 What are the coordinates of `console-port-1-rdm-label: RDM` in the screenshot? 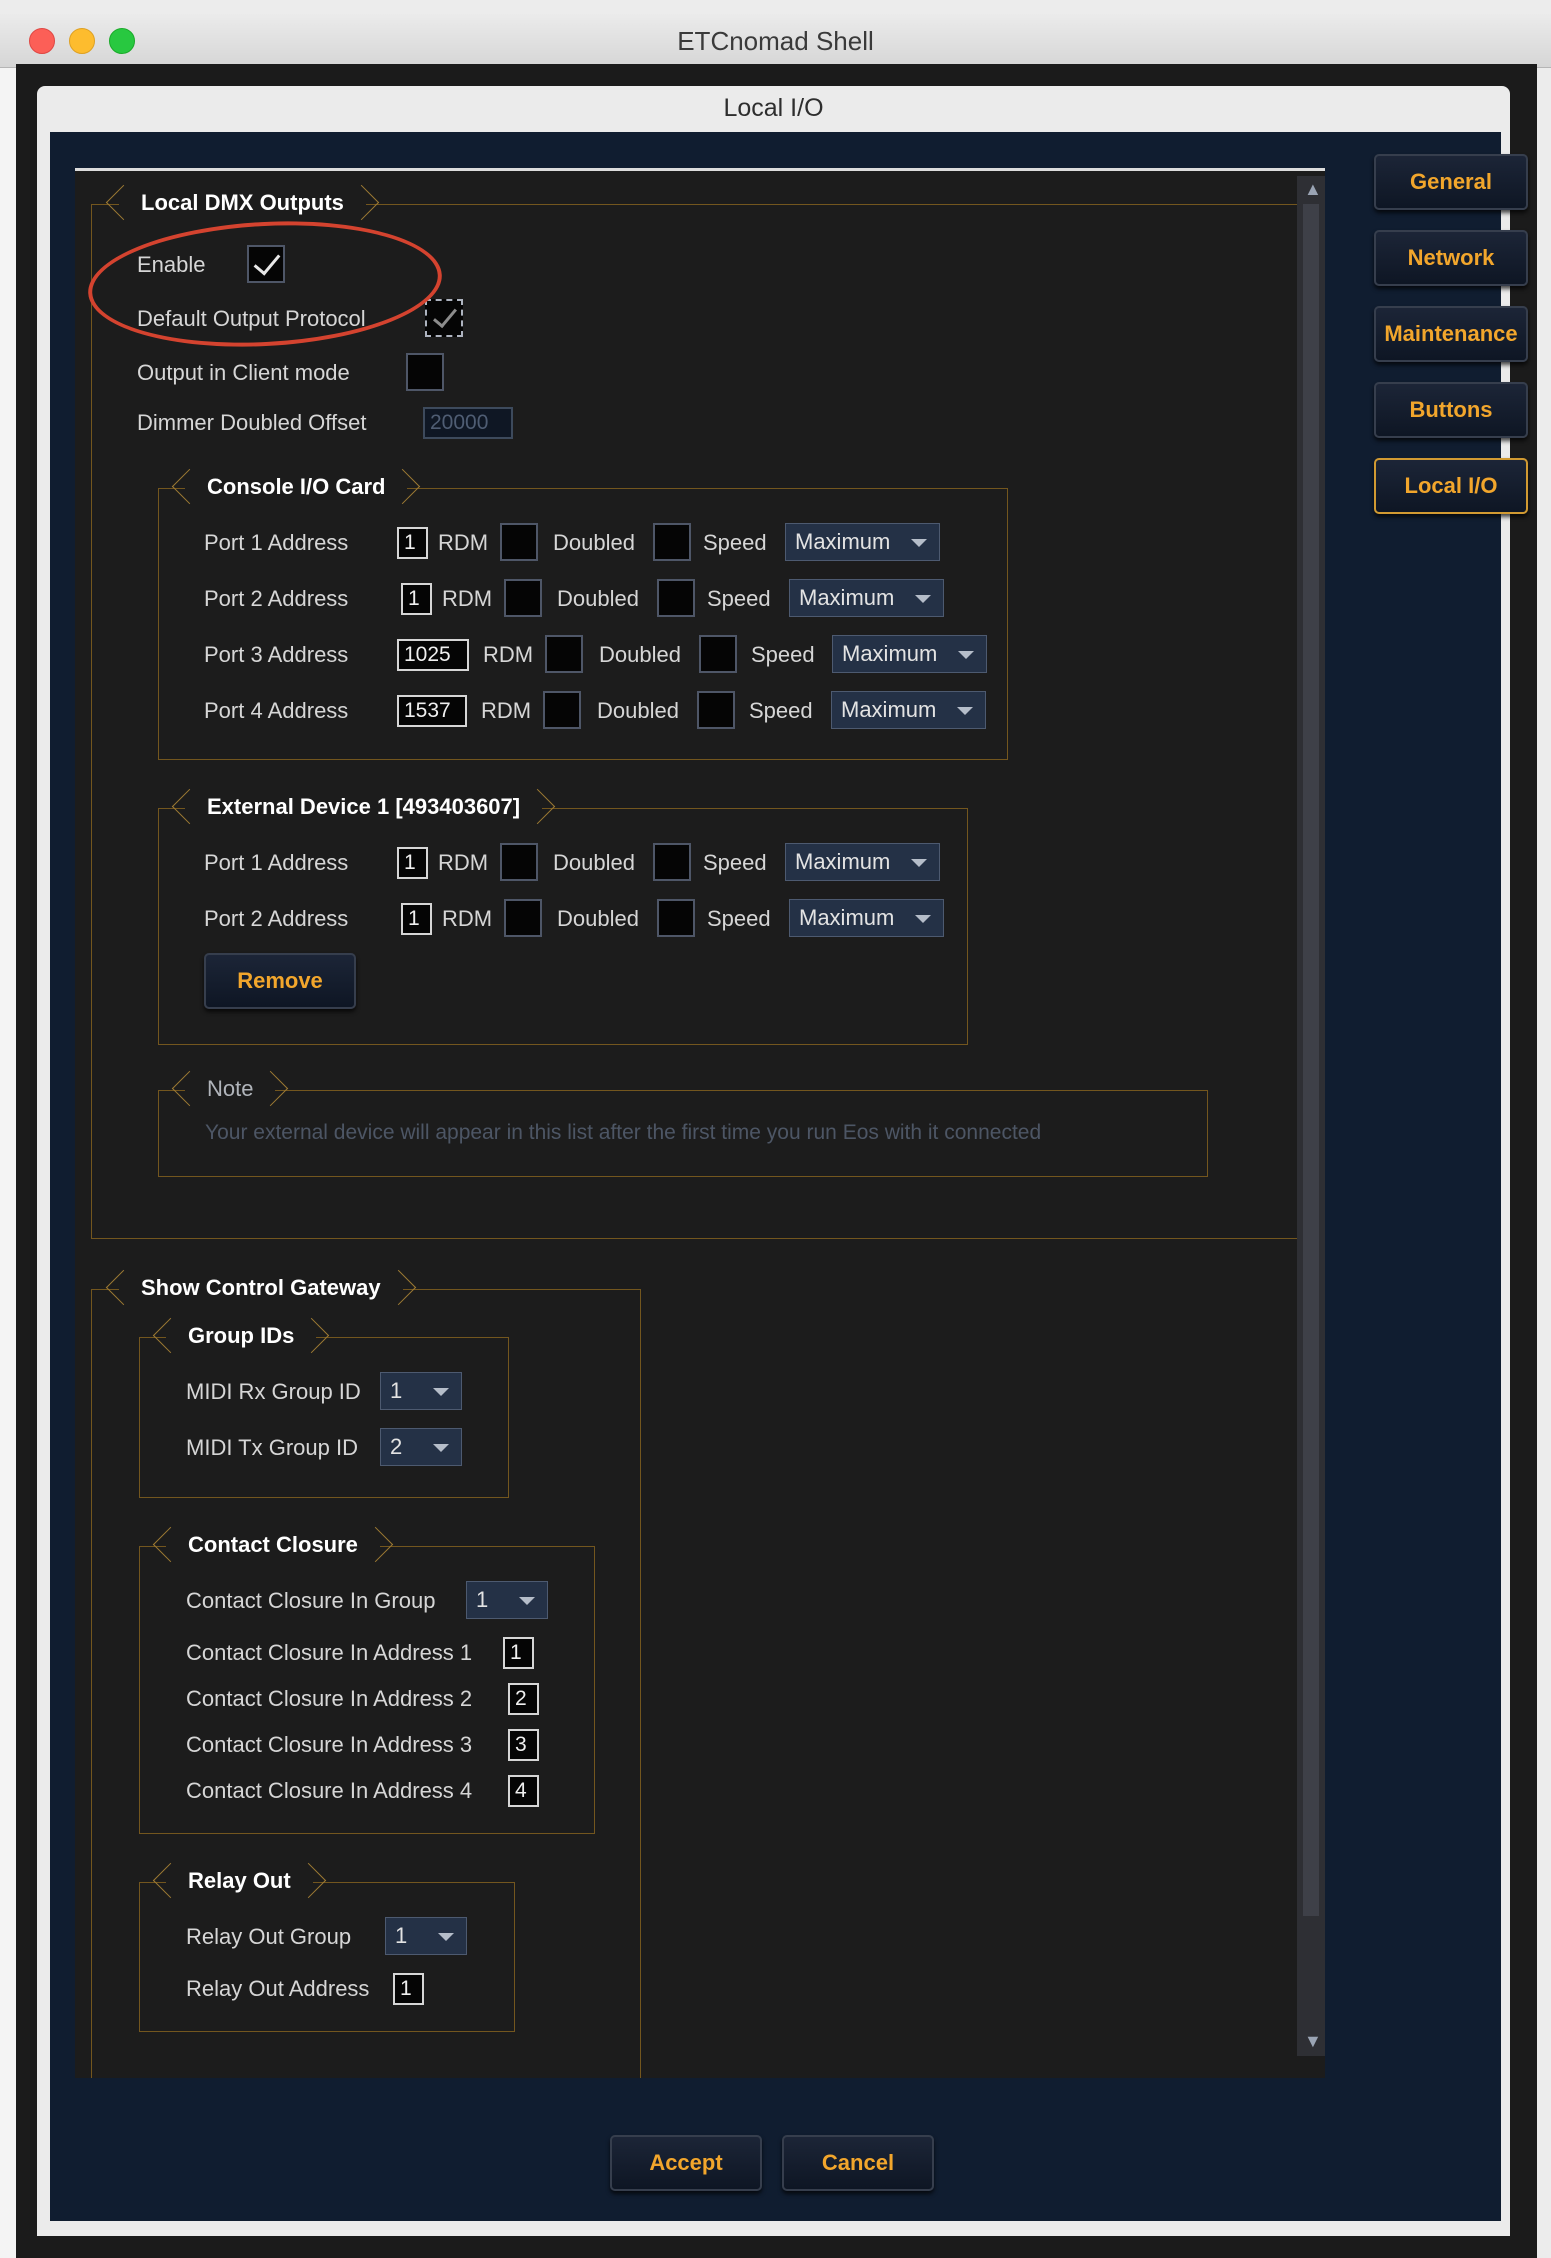 It's located at (463, 542).